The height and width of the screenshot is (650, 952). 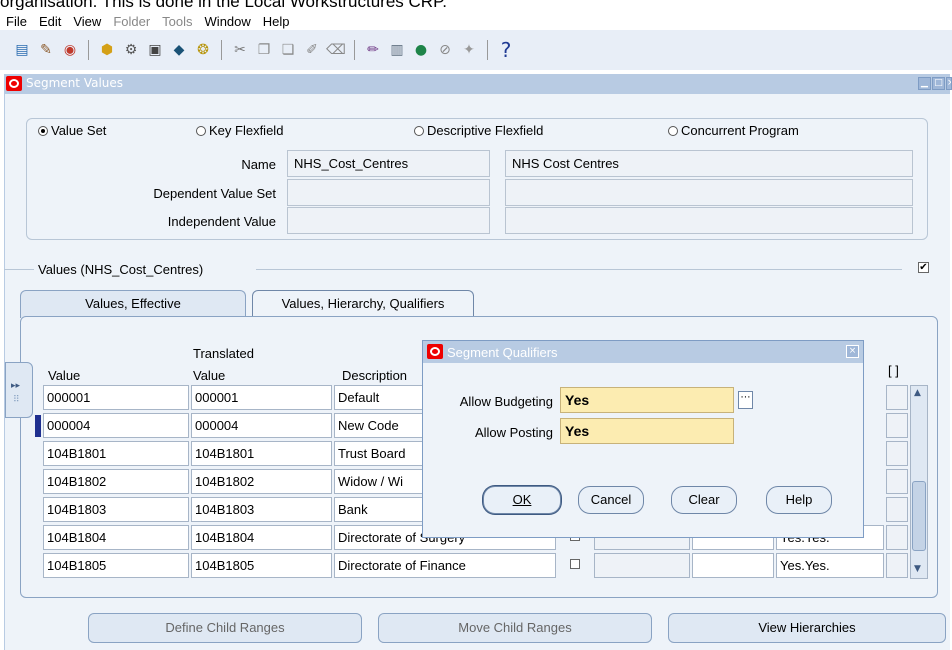 What do you see at coordinates (478, 130) in the screenshot?
I see `radio-descriptive-flexfield: Descriptive Flexfield` at bounding box center [478, 130].